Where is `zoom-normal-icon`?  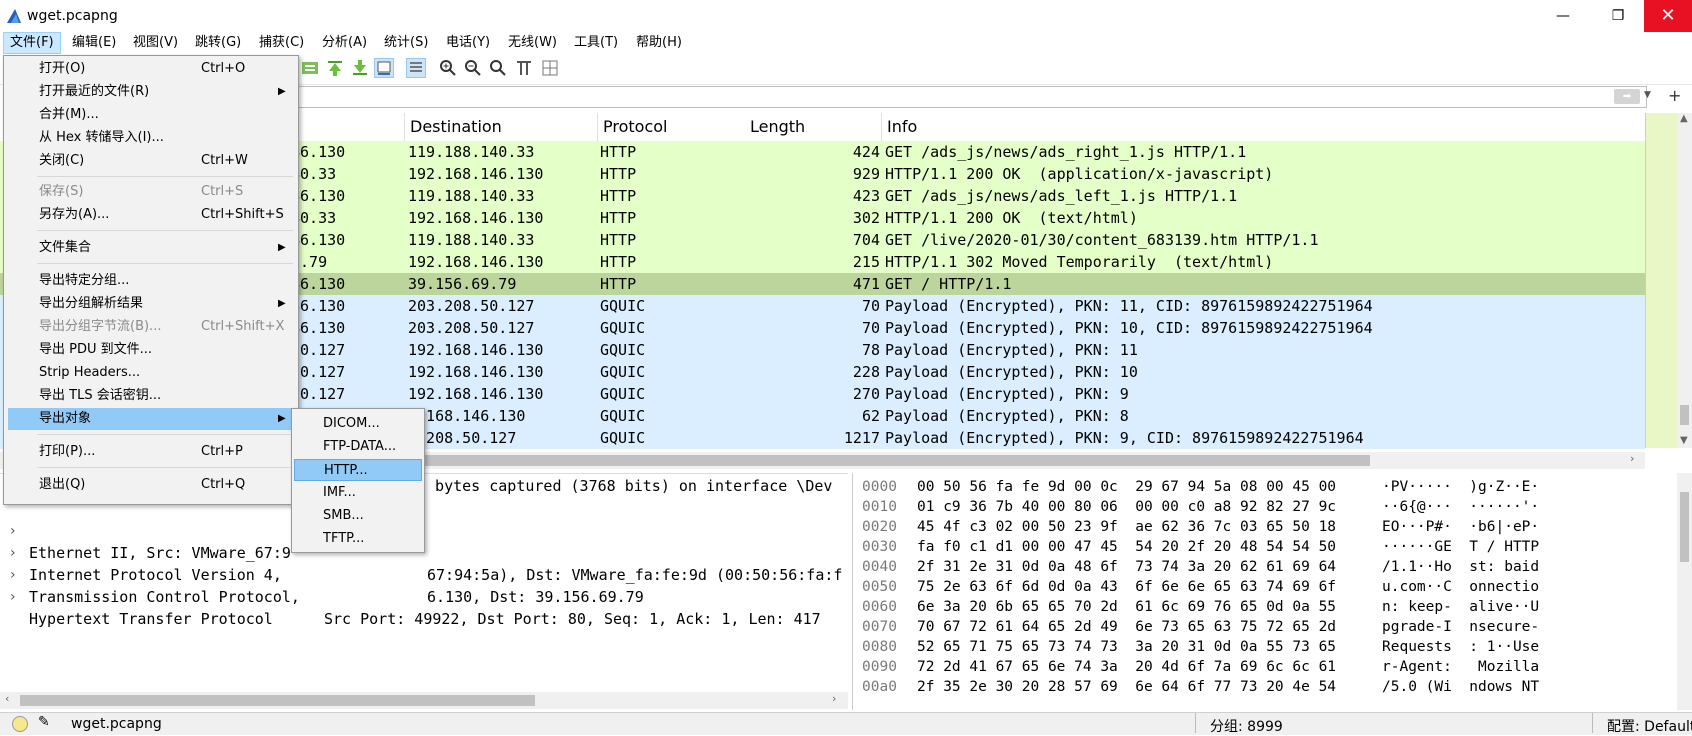
zoom-normal-icon is located at coordinates (498, 68).